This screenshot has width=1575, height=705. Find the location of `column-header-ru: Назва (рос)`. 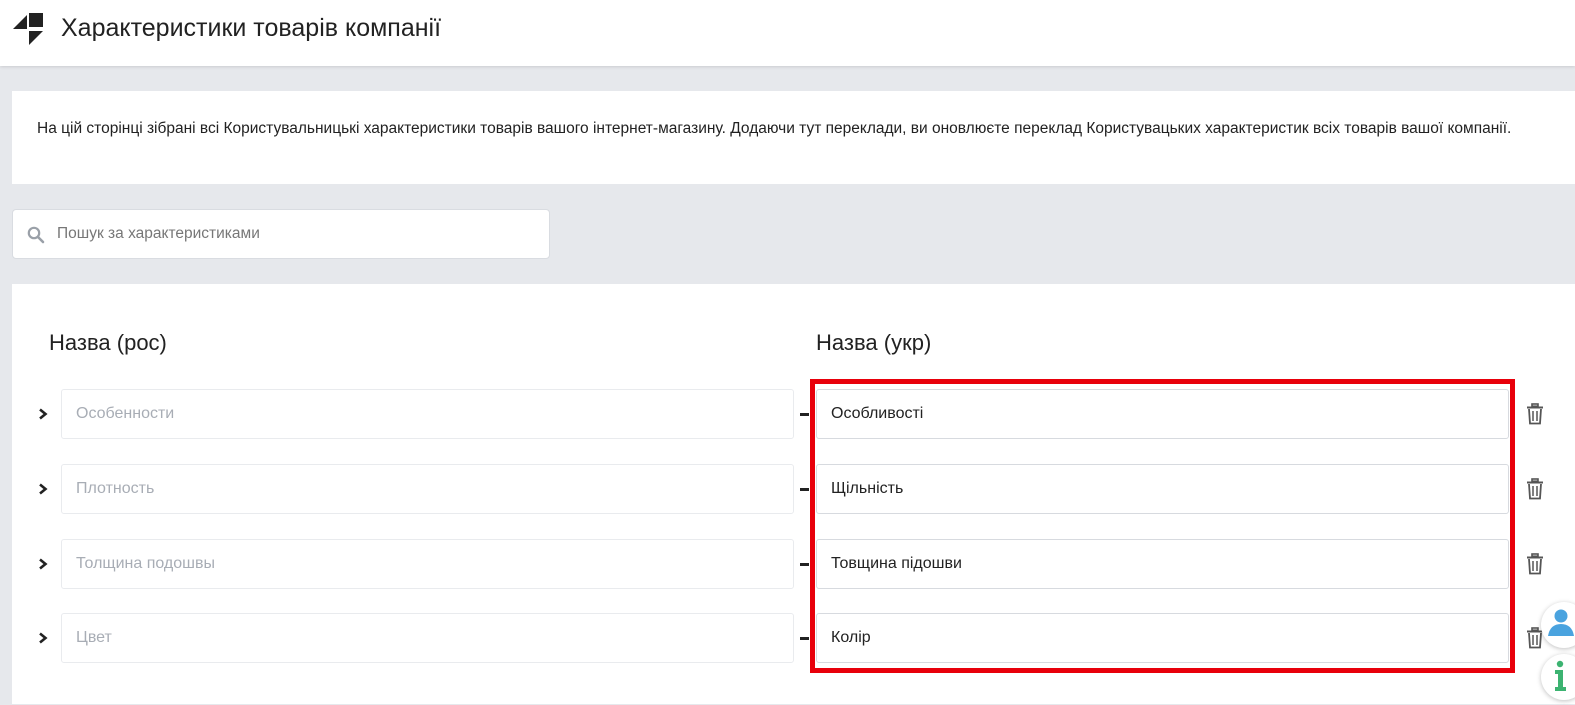

column-header-ru: Назва (рос) is located at coordinates (108, 342).